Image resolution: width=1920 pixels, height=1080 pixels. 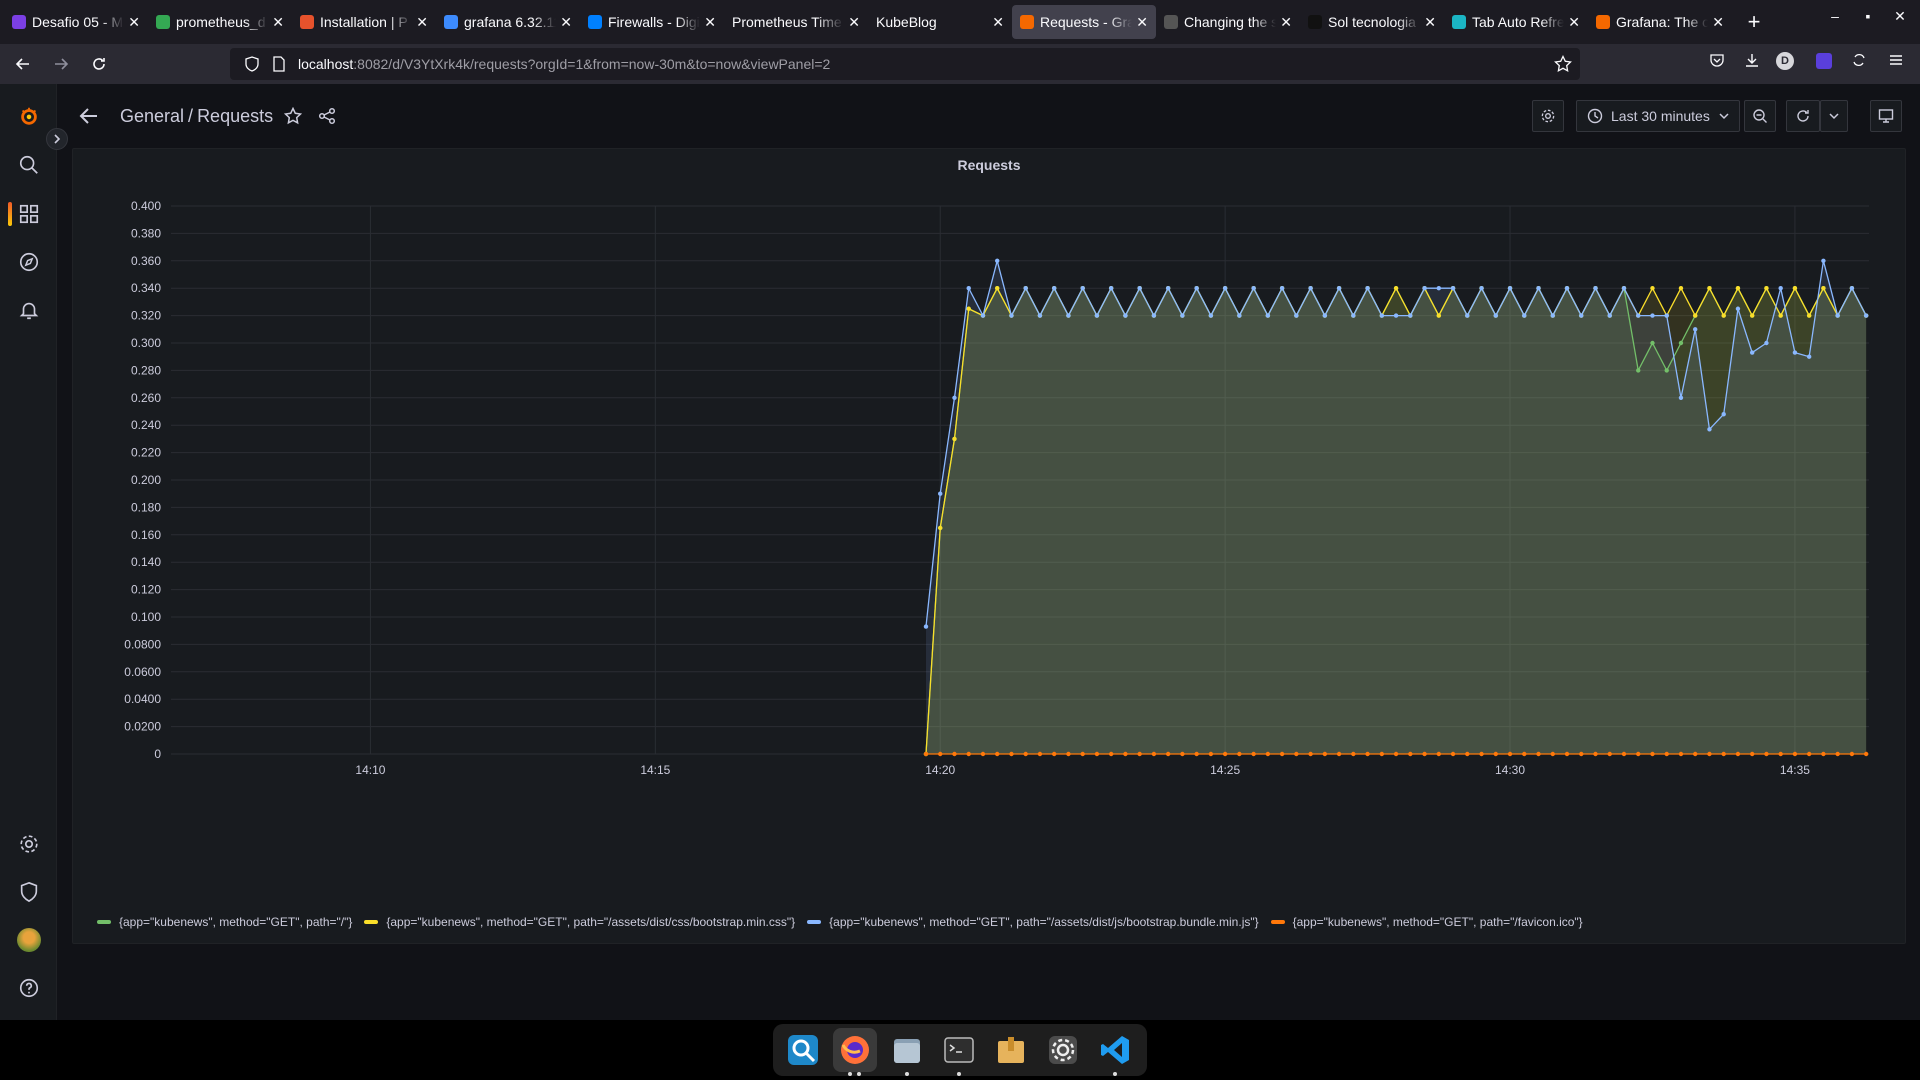 I want to click on archive-icon, so click(x=1011, y=1050).